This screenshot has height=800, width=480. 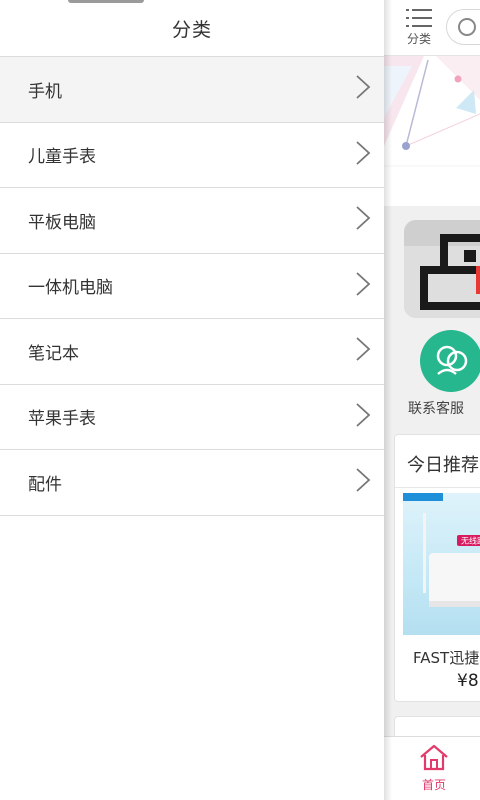 I want to click on category-label: 笔记本, so click(x=53, y=353).